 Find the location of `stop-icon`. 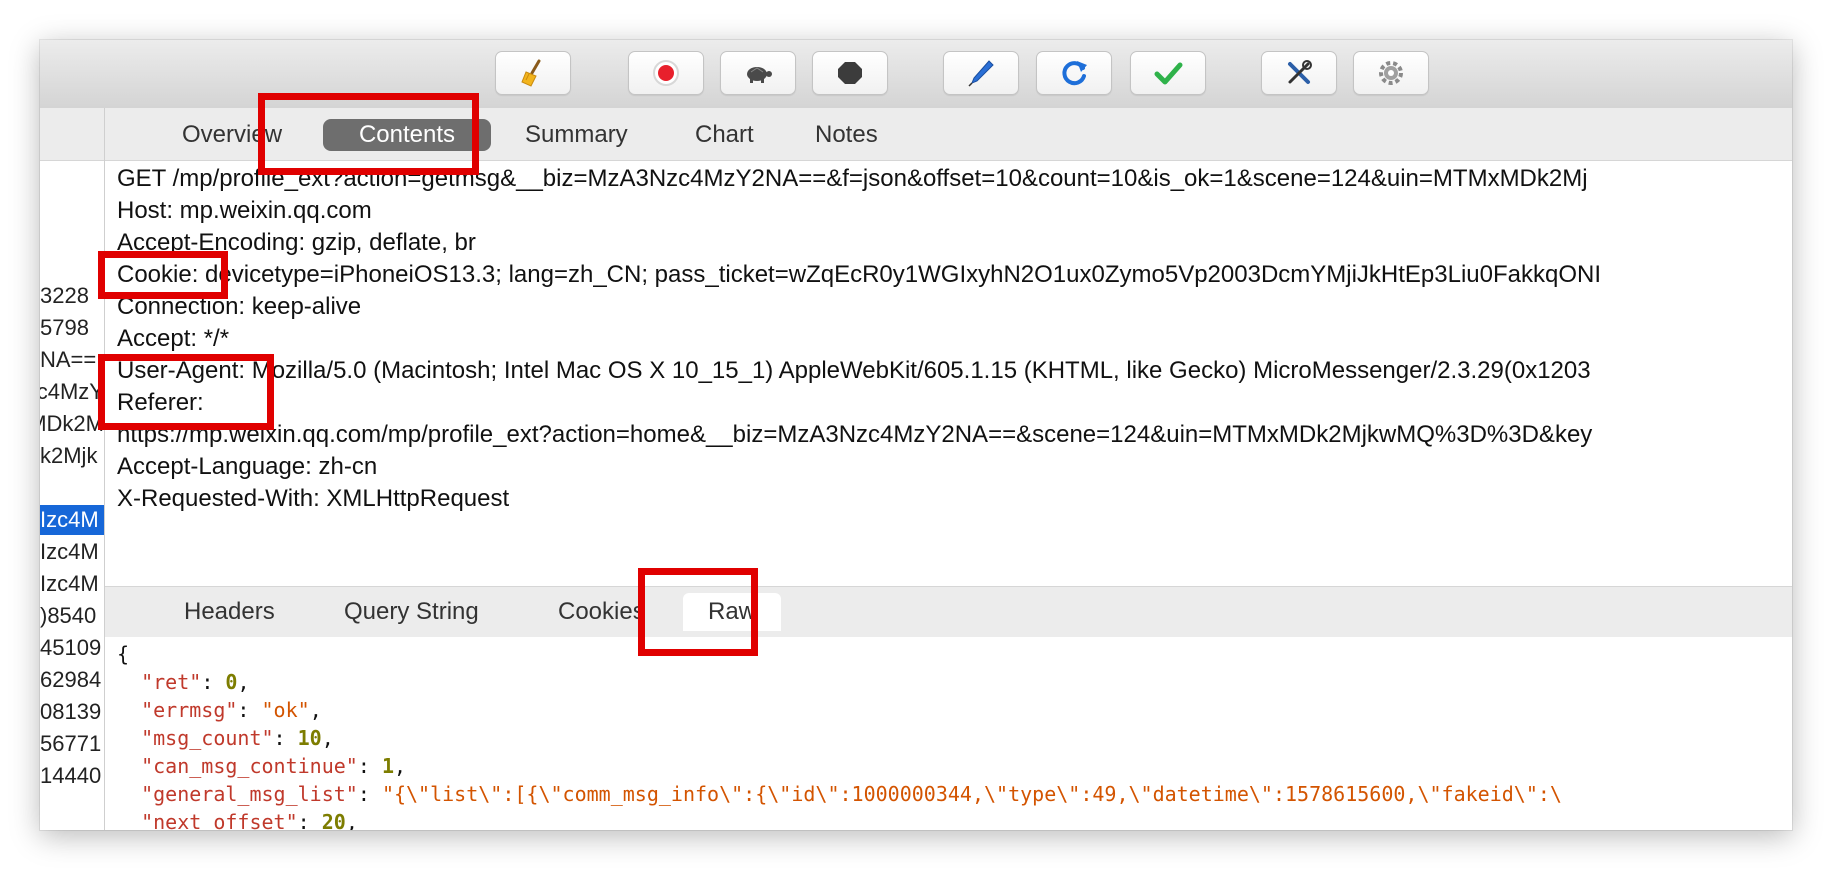

stop-icon is located at coordinates (850, 73).